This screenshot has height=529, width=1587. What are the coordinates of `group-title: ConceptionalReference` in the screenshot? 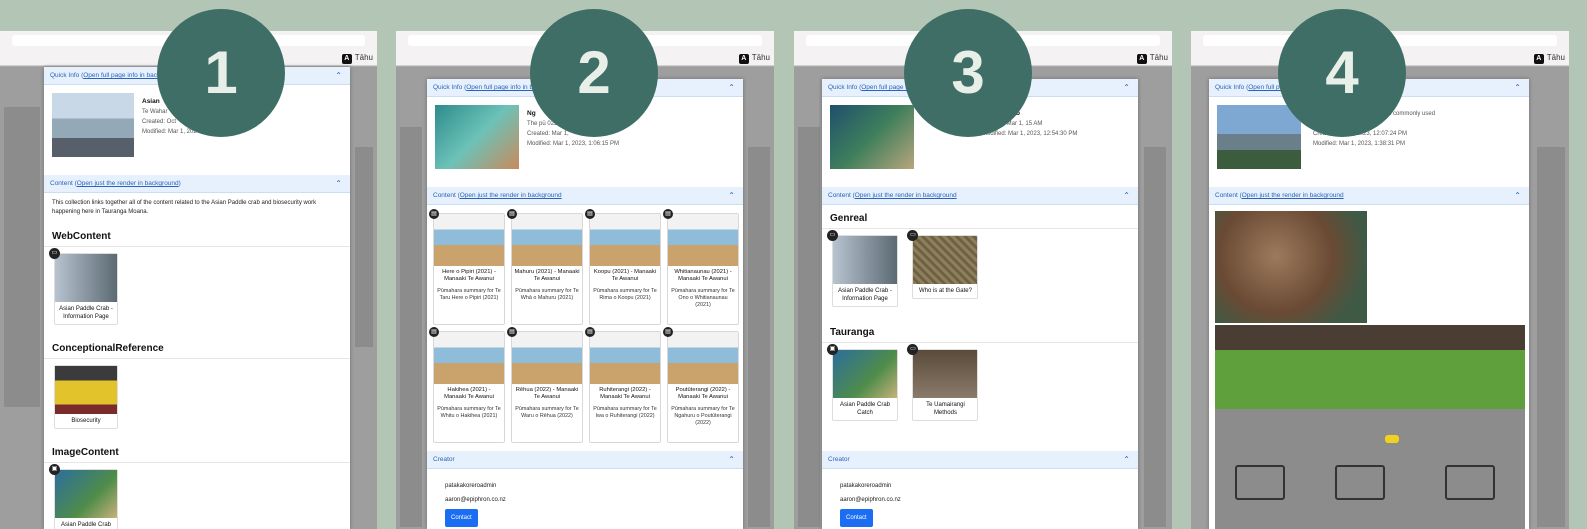 It's located at (197, 347).